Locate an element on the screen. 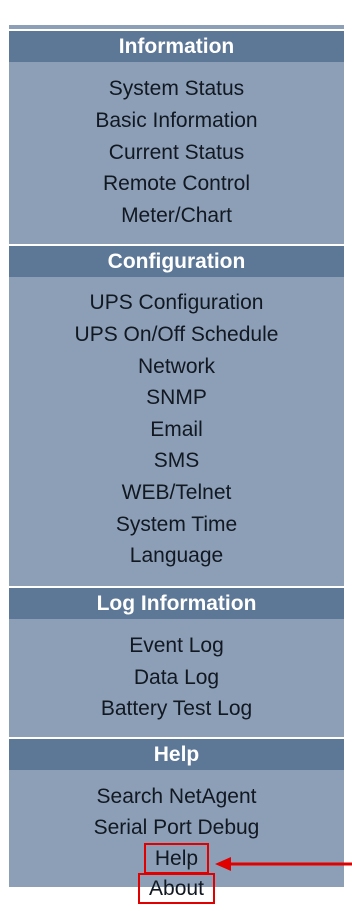 Image resolution: width=352 pixels, height=911 pixels. menu-item-language: Language is located at coordinates (176, 556).